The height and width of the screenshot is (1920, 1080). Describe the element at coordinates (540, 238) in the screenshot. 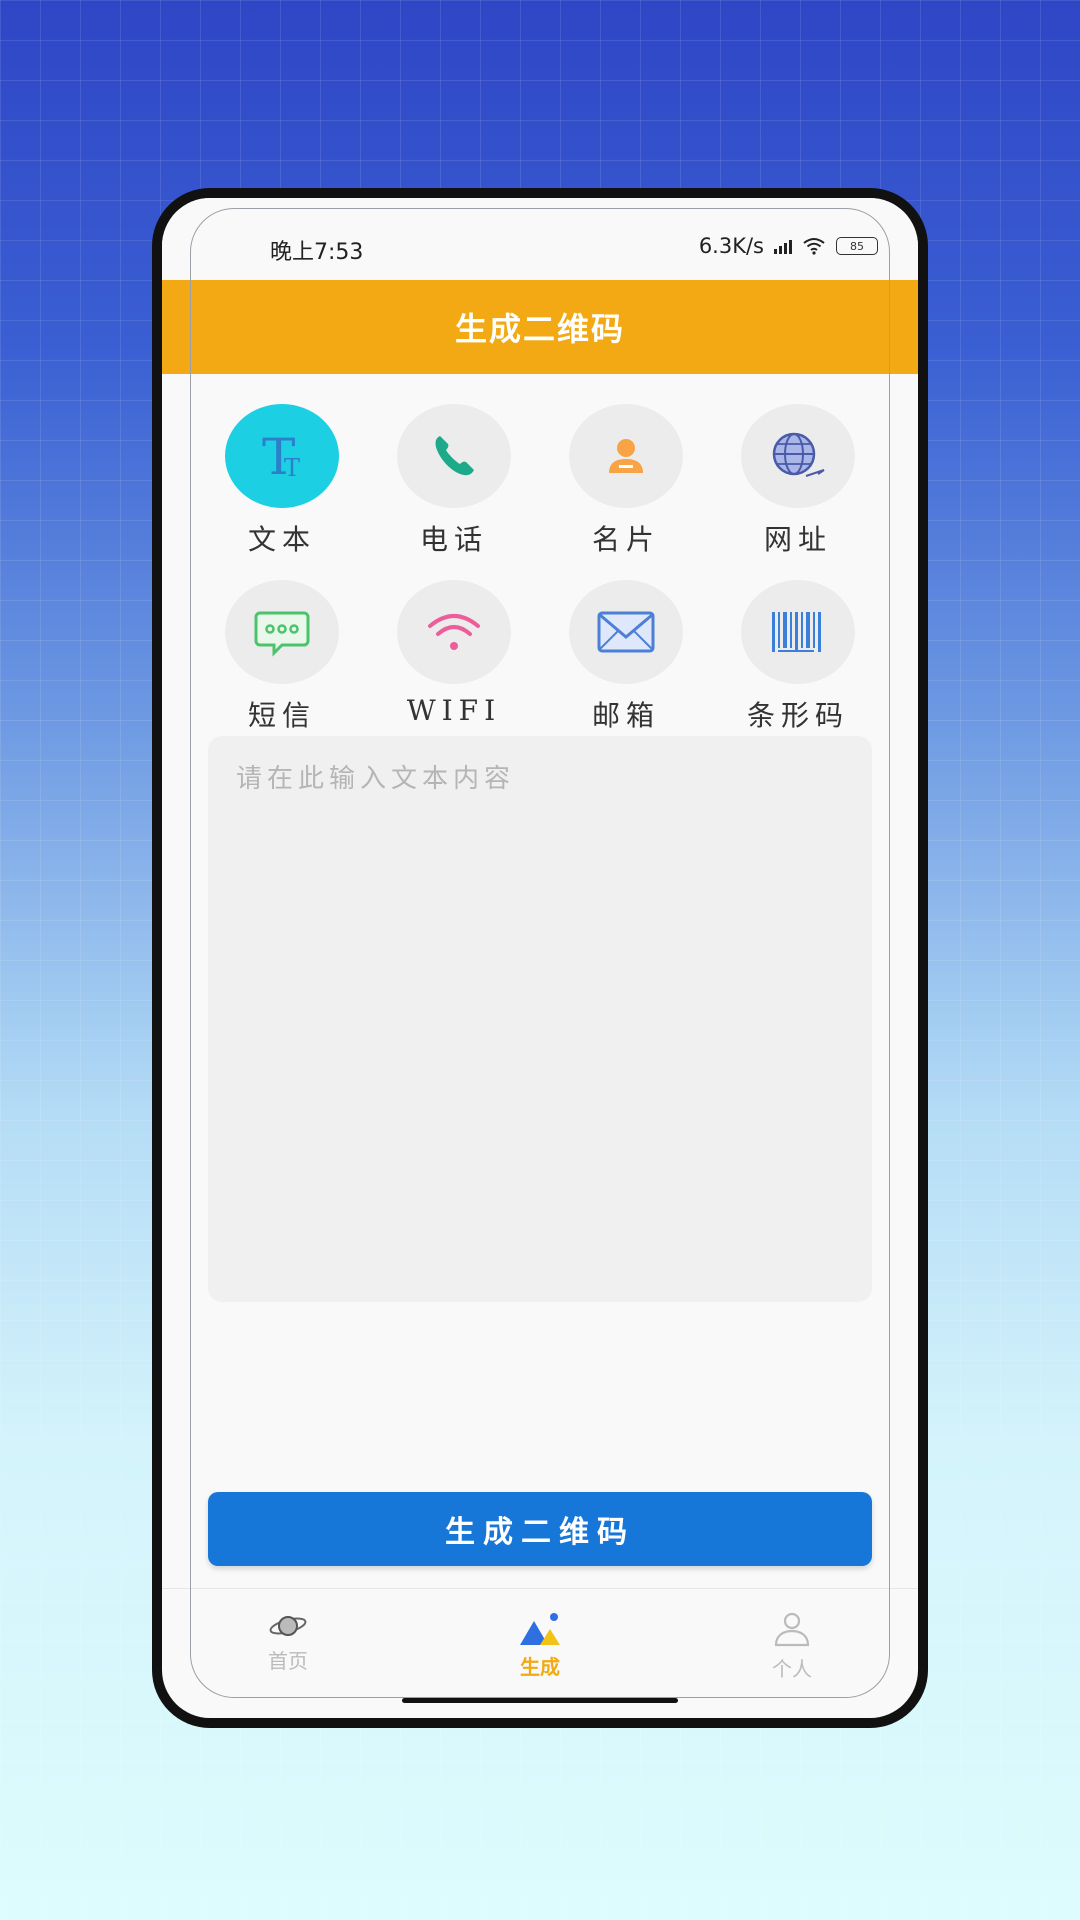

I see `status-bar: 晚上7:53 6.3K/s 85` at that location.